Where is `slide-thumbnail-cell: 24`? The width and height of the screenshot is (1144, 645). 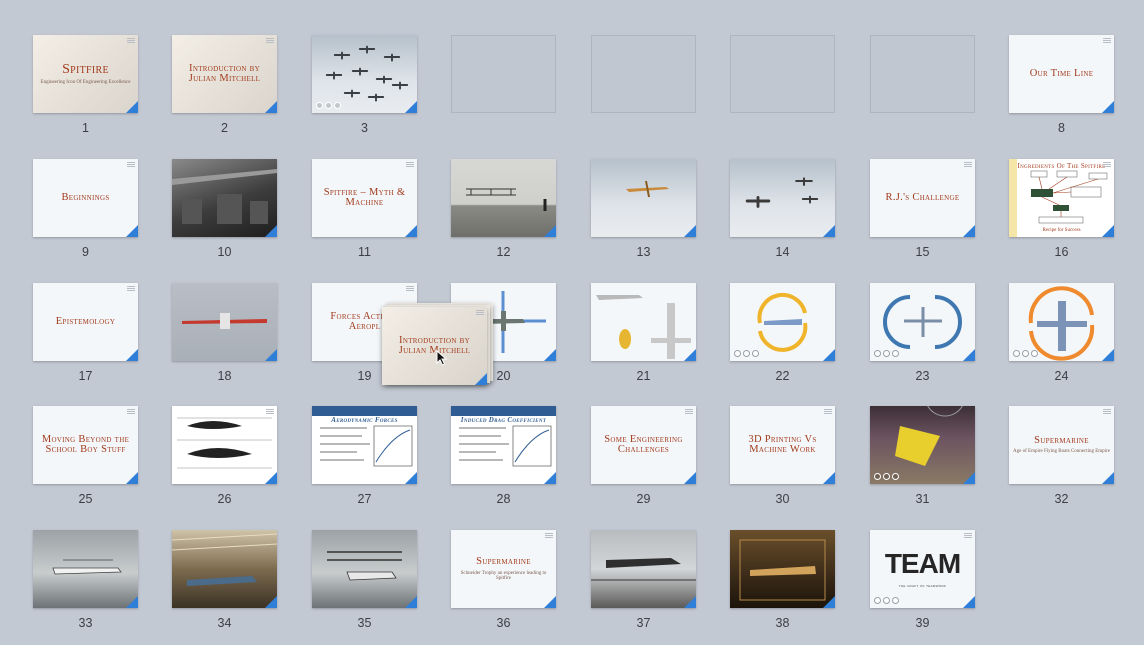
slide-thumbnail-cell: 24 is located at coordinates (1061, 338).